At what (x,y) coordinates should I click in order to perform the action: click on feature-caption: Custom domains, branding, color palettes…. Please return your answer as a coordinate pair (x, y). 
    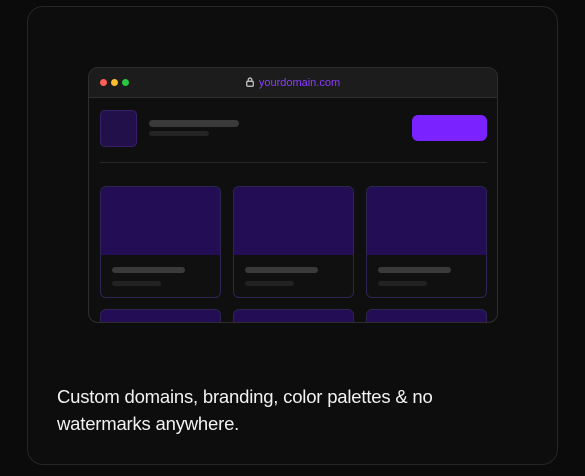
    Looking at the image, I should click on (245, 410).